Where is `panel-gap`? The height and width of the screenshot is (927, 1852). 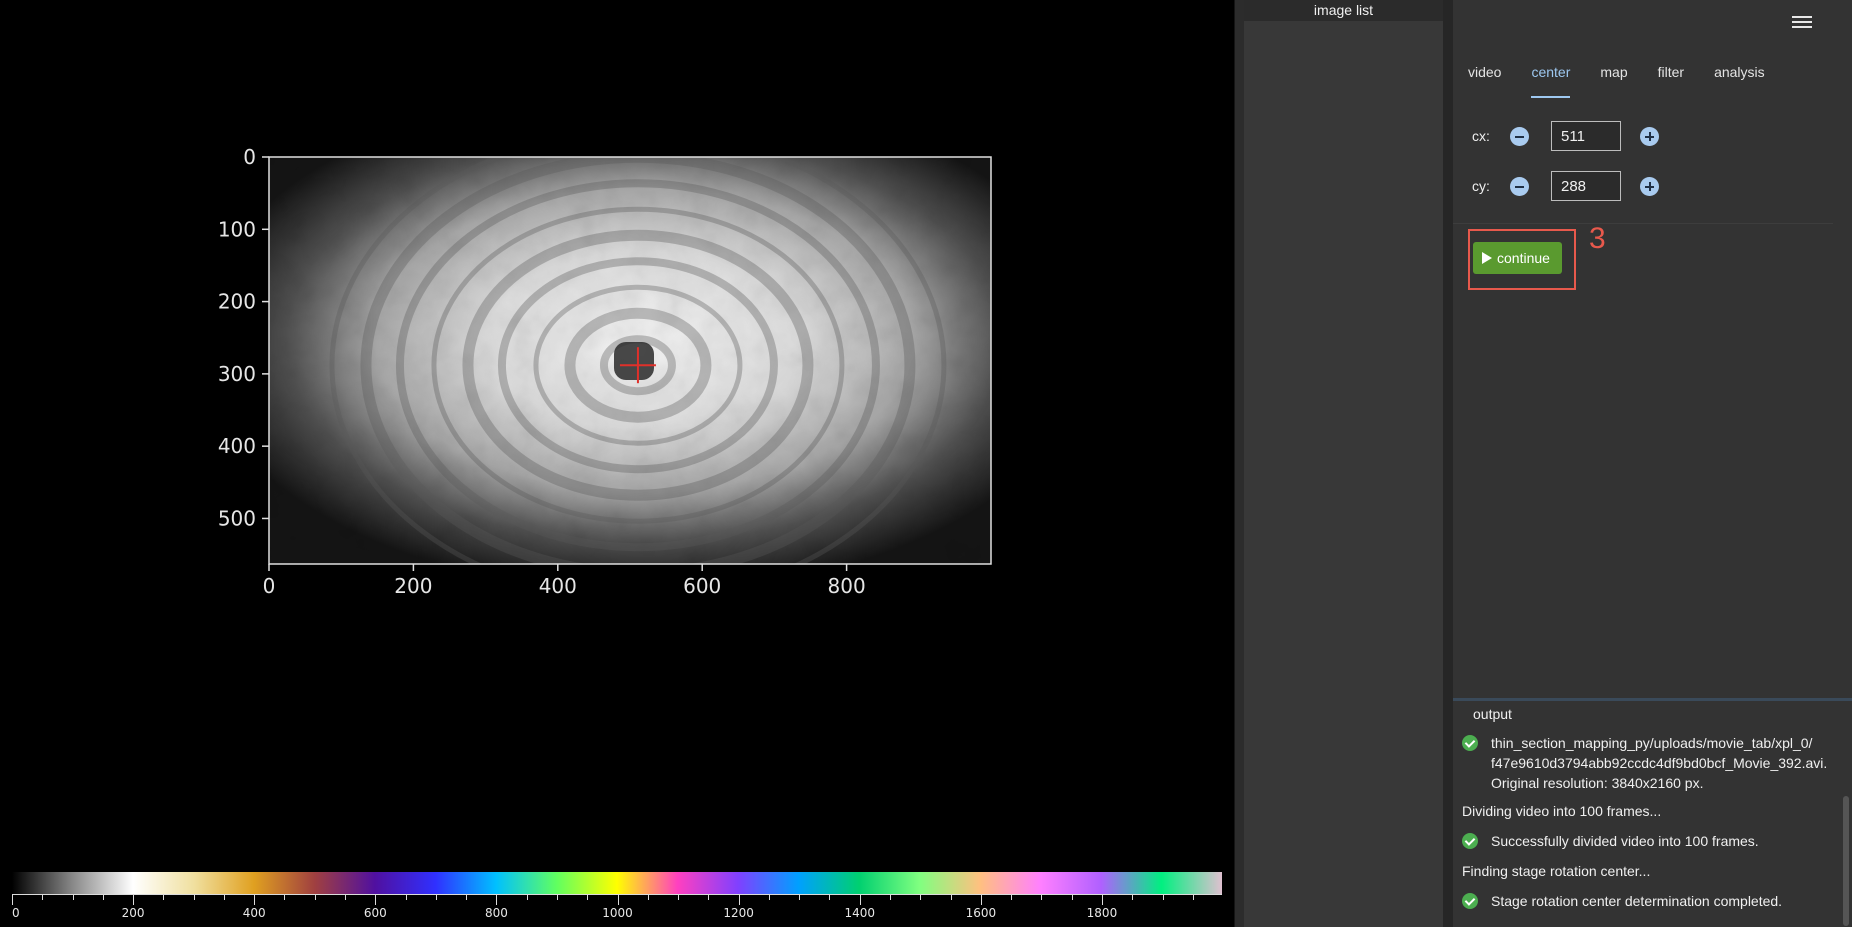
panel-gap is located at coordinates (1448, 463).